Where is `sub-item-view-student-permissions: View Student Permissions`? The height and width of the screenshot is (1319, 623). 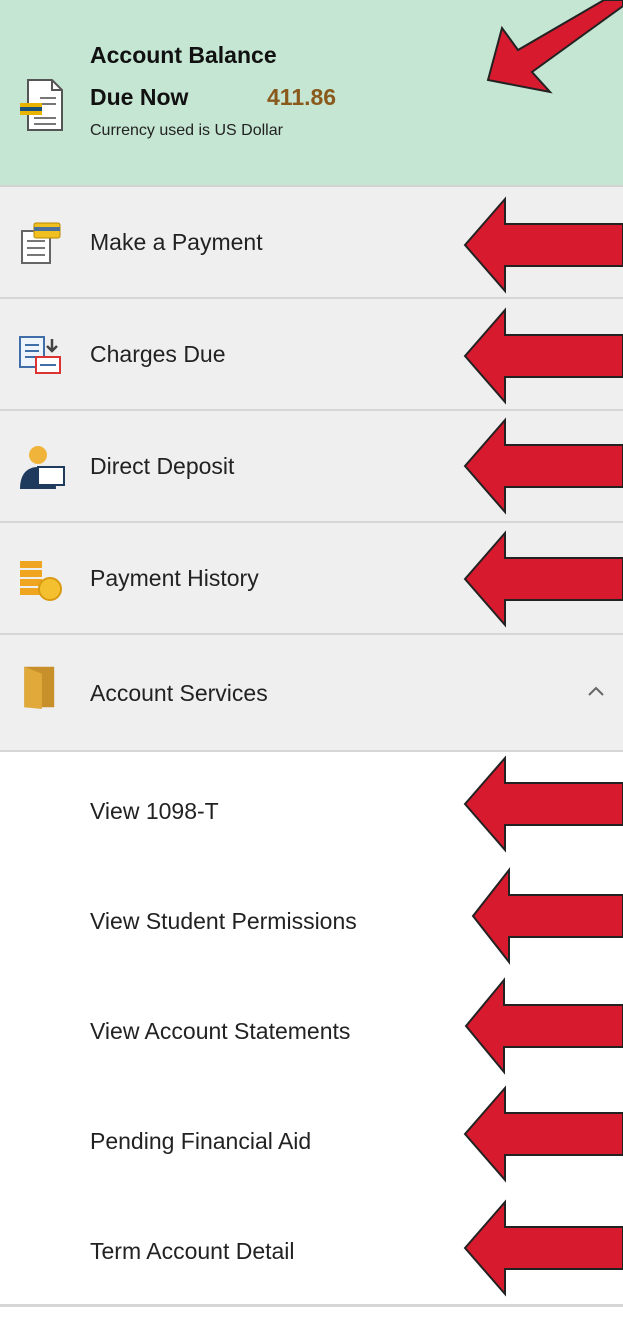 sub-item-view-student-permissions: View Student Permissions is located at coordinates (311, 921).